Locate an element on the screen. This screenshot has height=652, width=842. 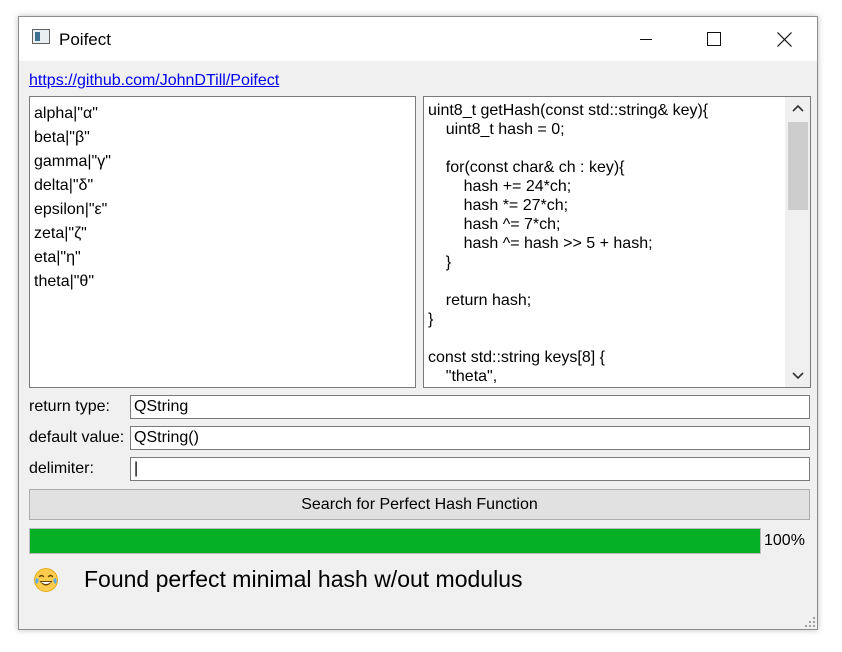
code-line: "theta", is located at coordinates (463, 375).